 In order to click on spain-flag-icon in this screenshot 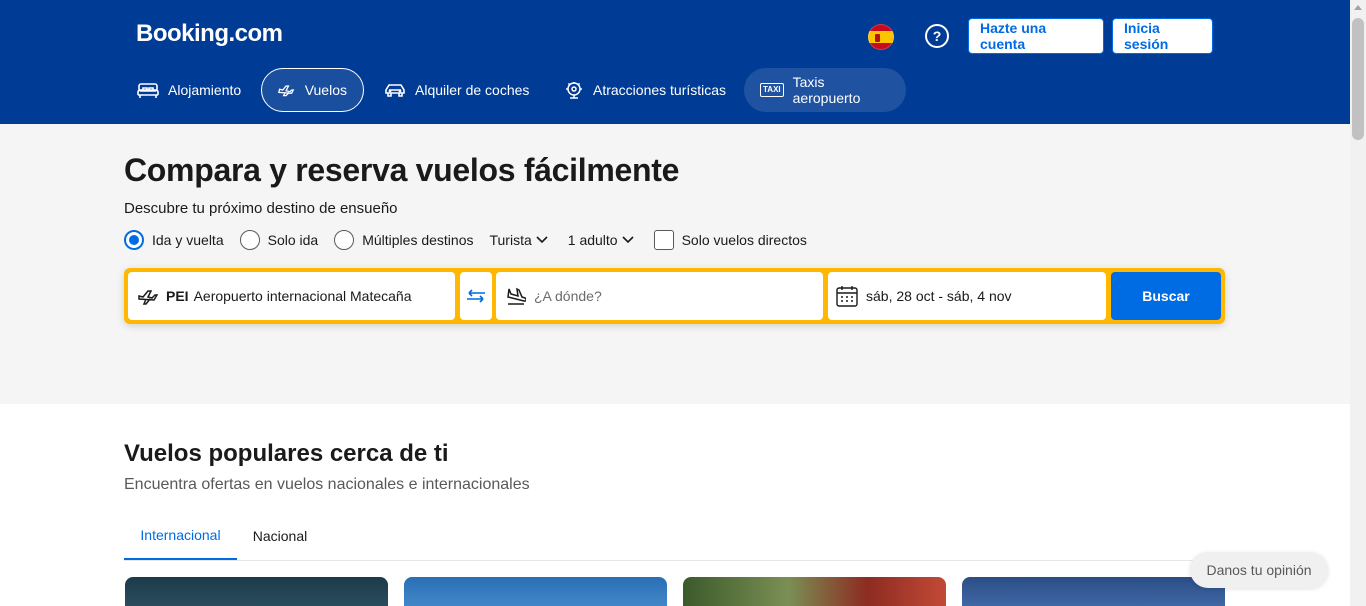, I will do `click(881, 37)`.